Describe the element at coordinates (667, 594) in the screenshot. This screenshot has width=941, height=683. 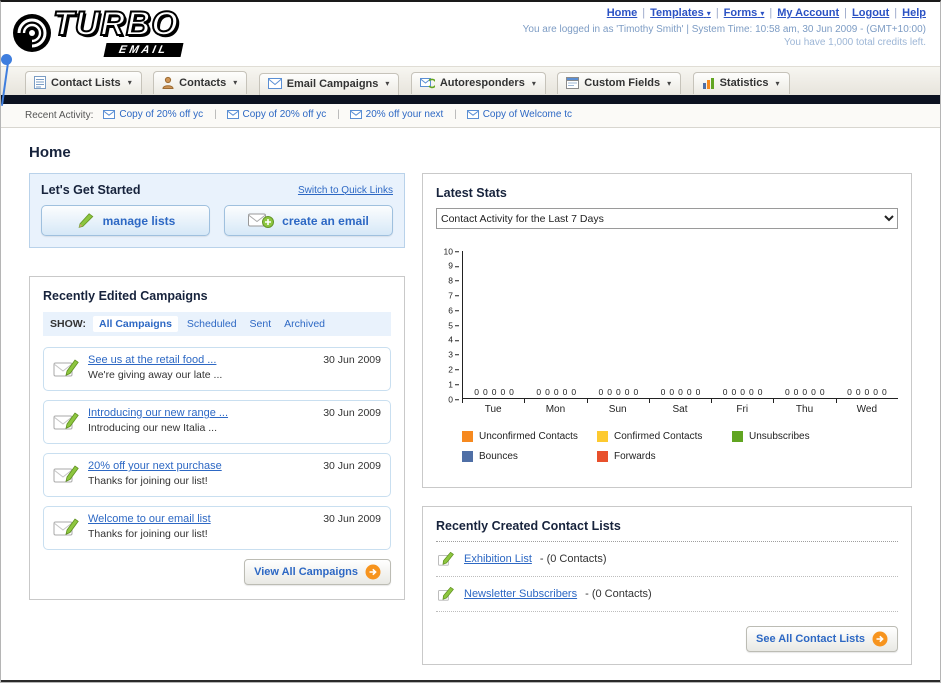
I see `contact-list-item: Newsletter Subscribers - (0 Contacts)` at that location.